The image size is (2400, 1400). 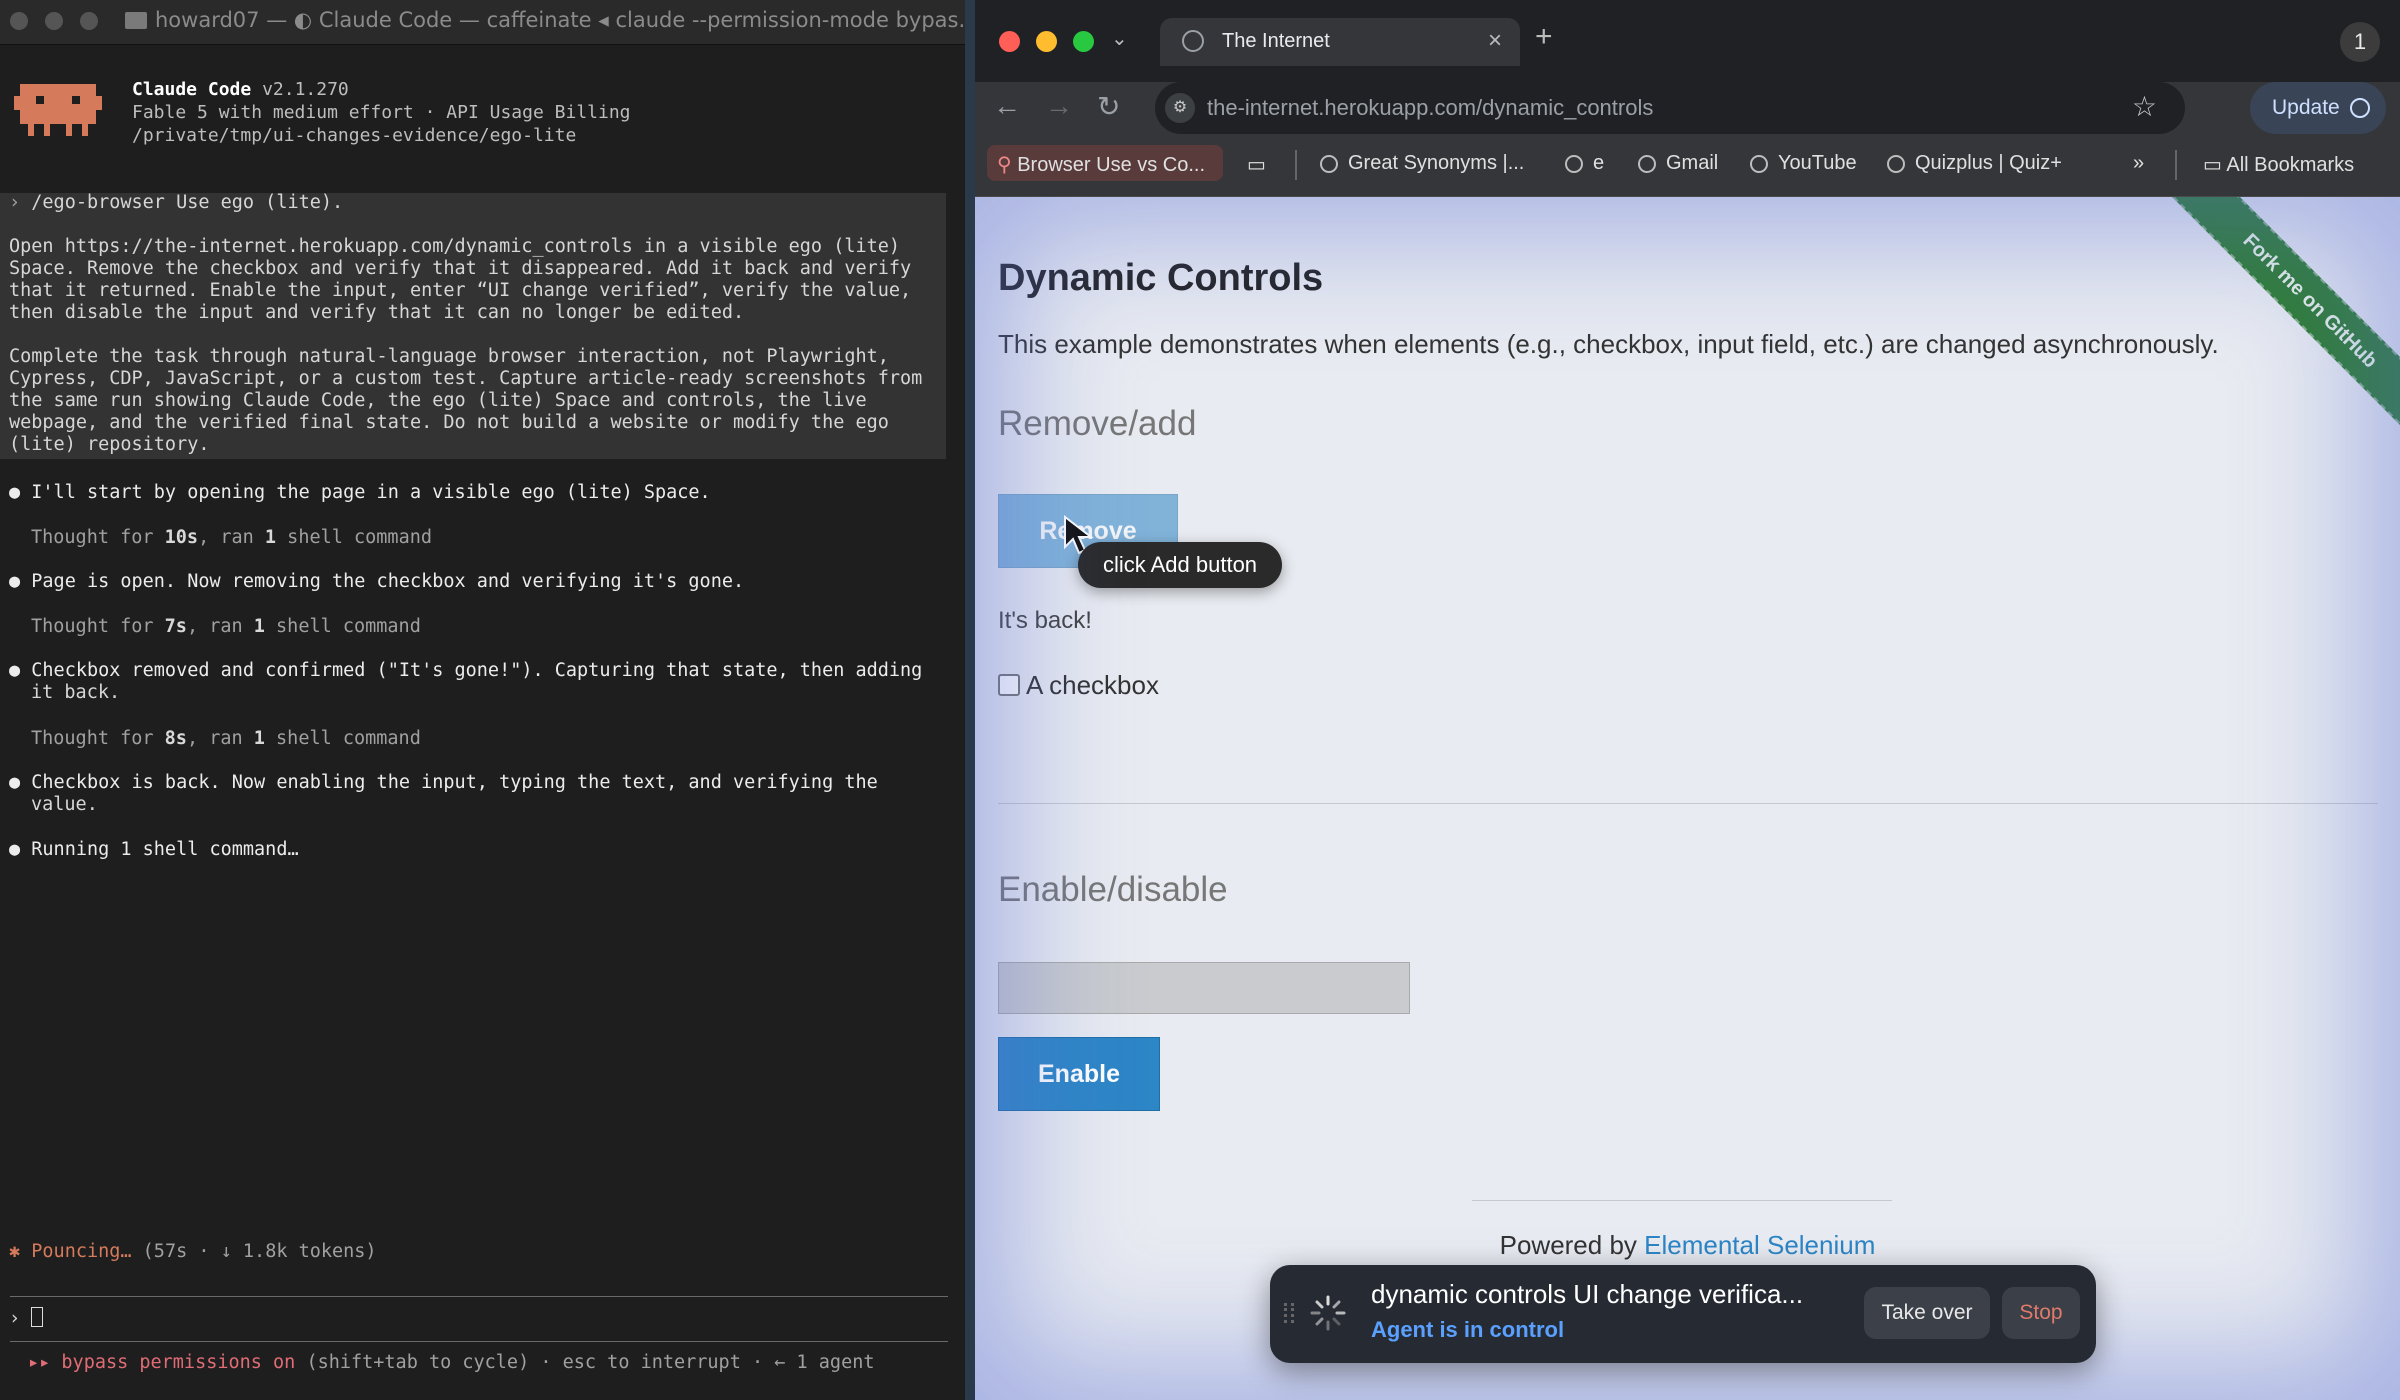 I want to click on bookmark-gmail: Gmail, so click(x=1678, y=163).